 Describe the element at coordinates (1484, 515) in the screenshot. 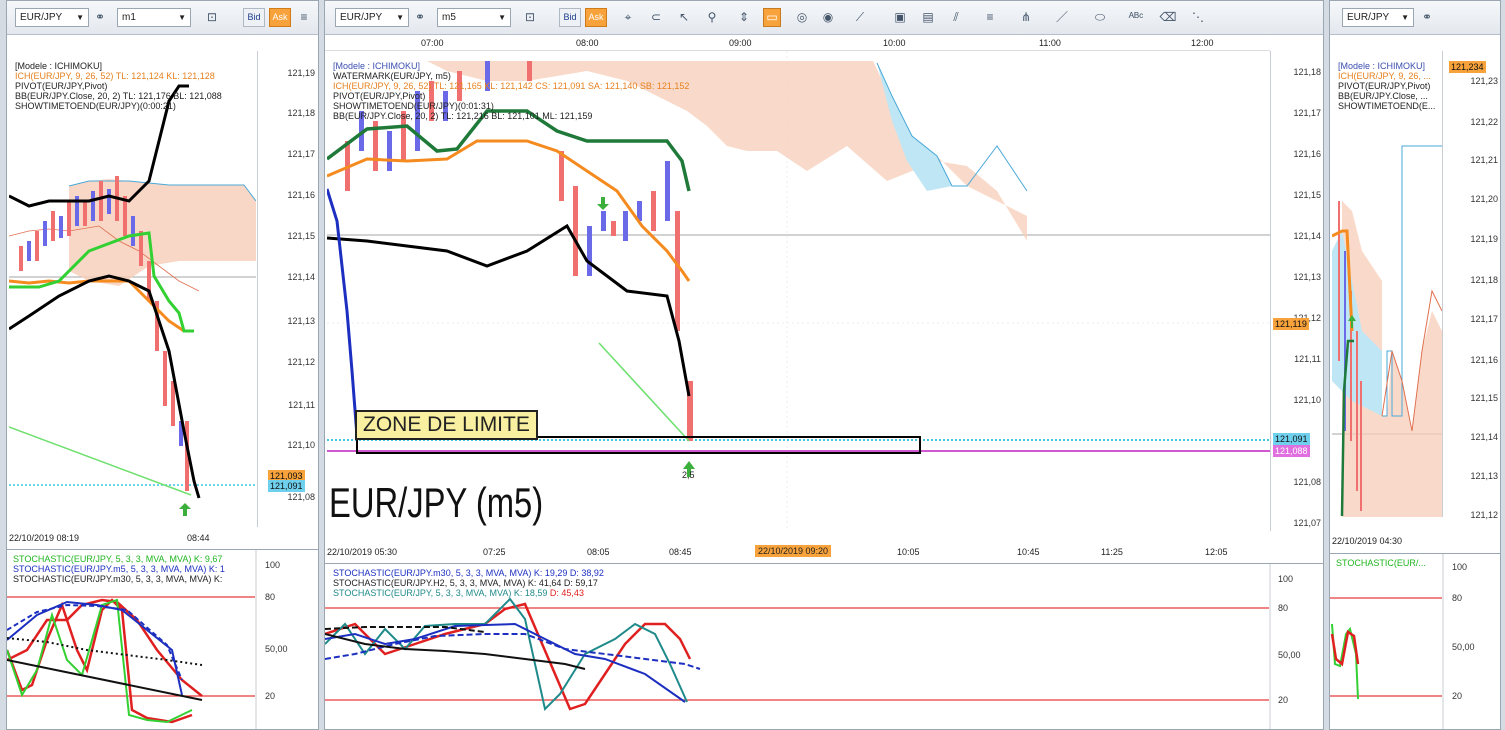

I see `y-tick: 121,12` at that location.